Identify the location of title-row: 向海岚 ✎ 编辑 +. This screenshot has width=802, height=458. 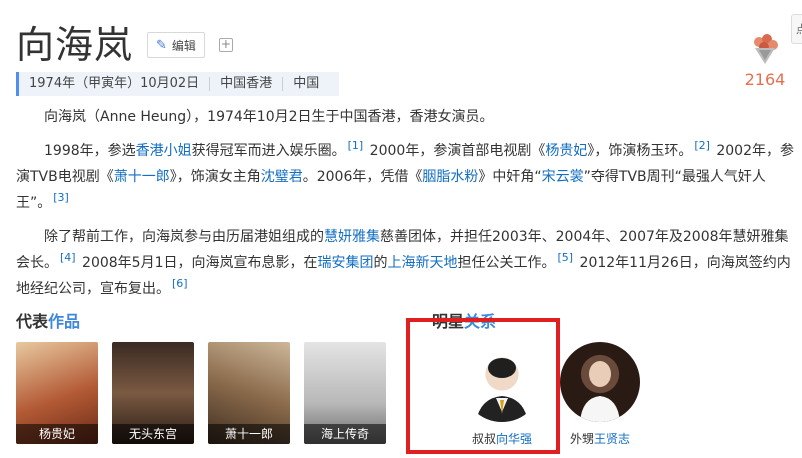
(124, 45).